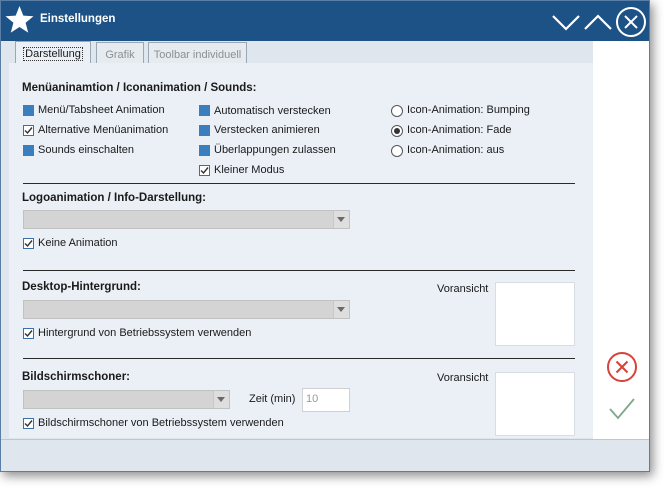  What do you see at coordinates (272, 111) in the screenshot?
I see `auto-hide-label: Automatisch verstecken` at bounding box center [272, 111].